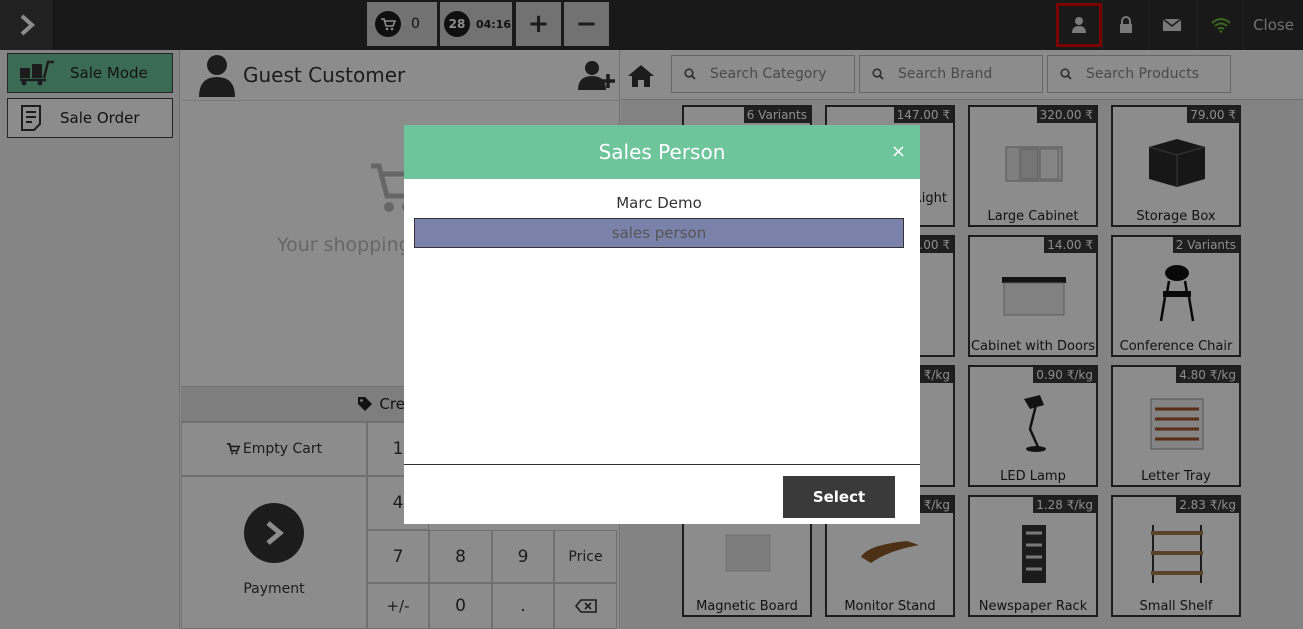 This screenshot has height=629, width=1303. What do you see at coordinates (659, 203) in the screenshot?
I see `sales-person-option: Marc Demo` at bounding box center [659, 203].